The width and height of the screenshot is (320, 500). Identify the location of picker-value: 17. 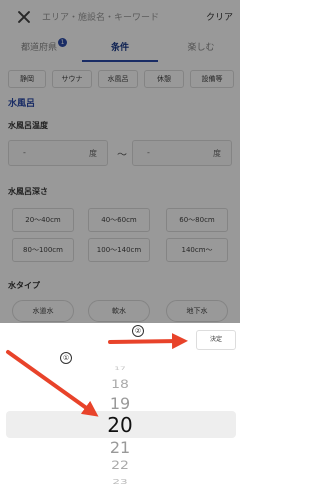
(120, 369).